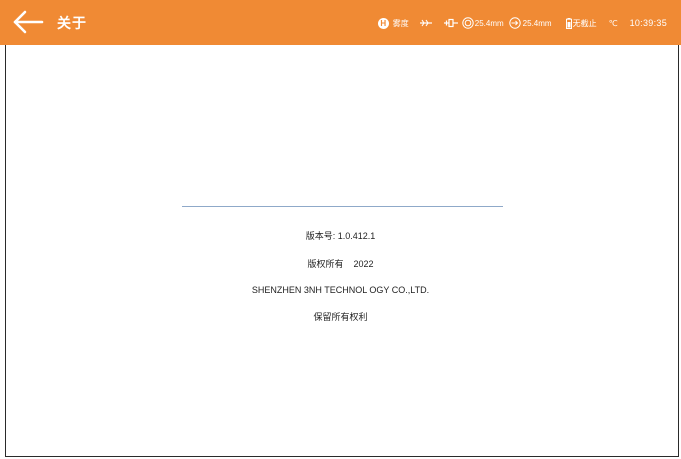 This screenshot has height=459, width=681. What do you see at coordinates (584, 23) in the screenshot?
I see `battery-label: 无截止` at bounding box center [584, 23].